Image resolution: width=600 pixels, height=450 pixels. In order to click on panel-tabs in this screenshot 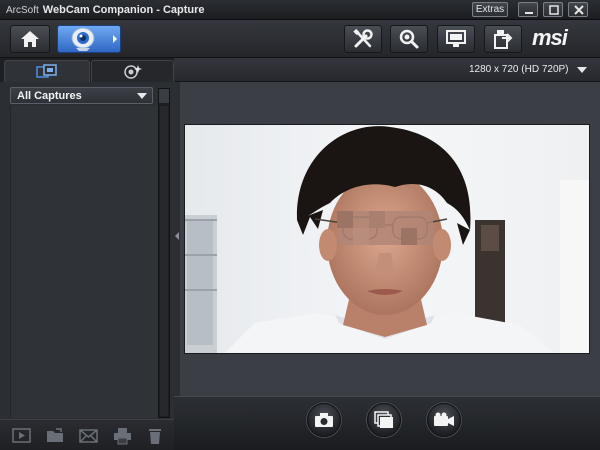, I will do `click(87, 70)`.